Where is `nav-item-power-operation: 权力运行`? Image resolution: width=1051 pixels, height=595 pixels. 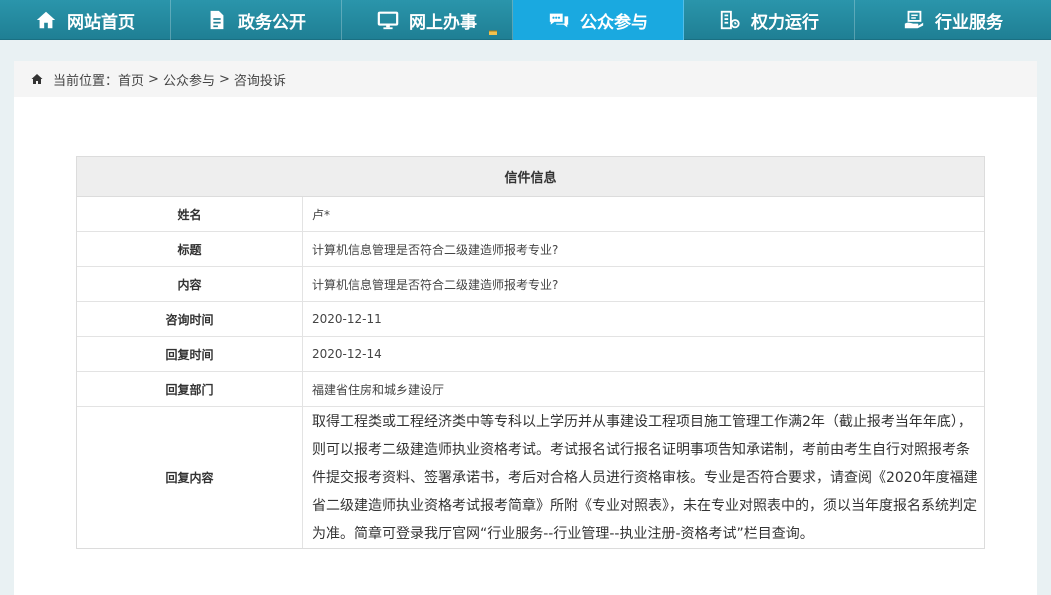 nav-item-power-operation: 权力运行 is located at coordinates (769, 20).